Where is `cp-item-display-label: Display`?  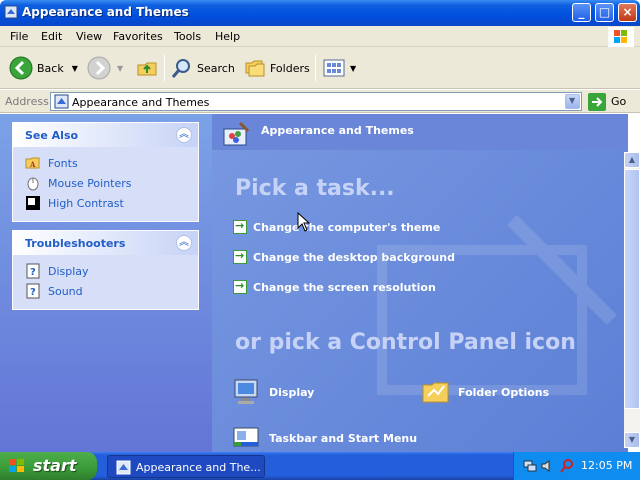 cp-item-display-label: Display is located at coordinates (292, 392).